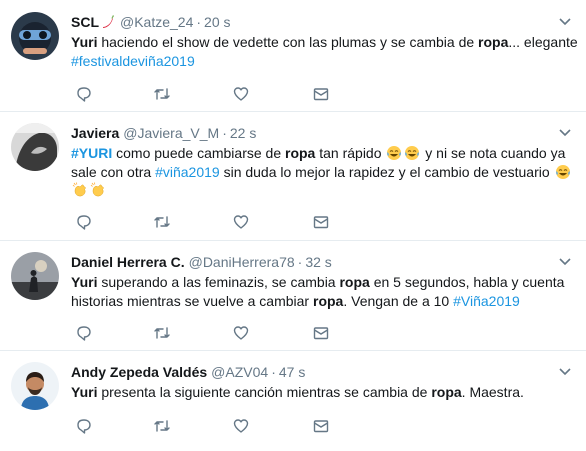  I want to click on tweet-text-segment: superando a las feminazis, se cambia, so click(218, 282).